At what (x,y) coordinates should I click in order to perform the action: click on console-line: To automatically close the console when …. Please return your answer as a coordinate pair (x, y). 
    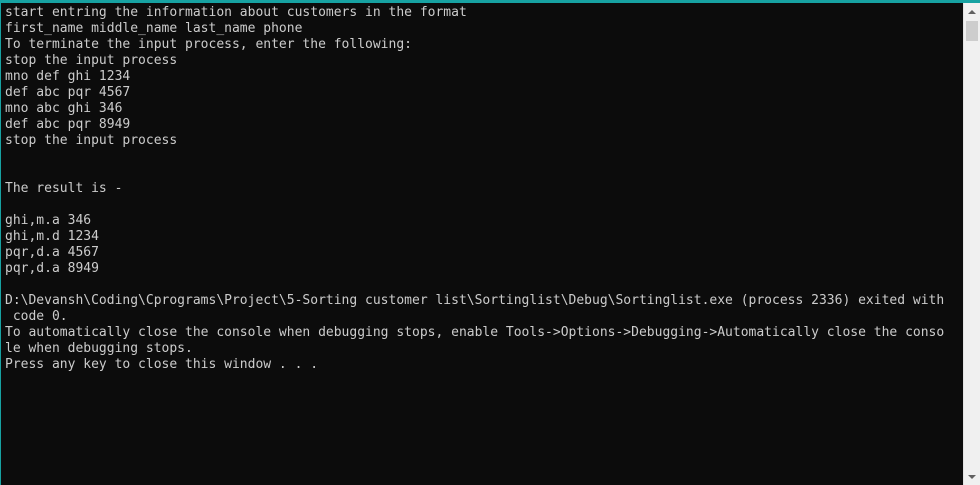
    Looking at the image, I should click on (475, 332).